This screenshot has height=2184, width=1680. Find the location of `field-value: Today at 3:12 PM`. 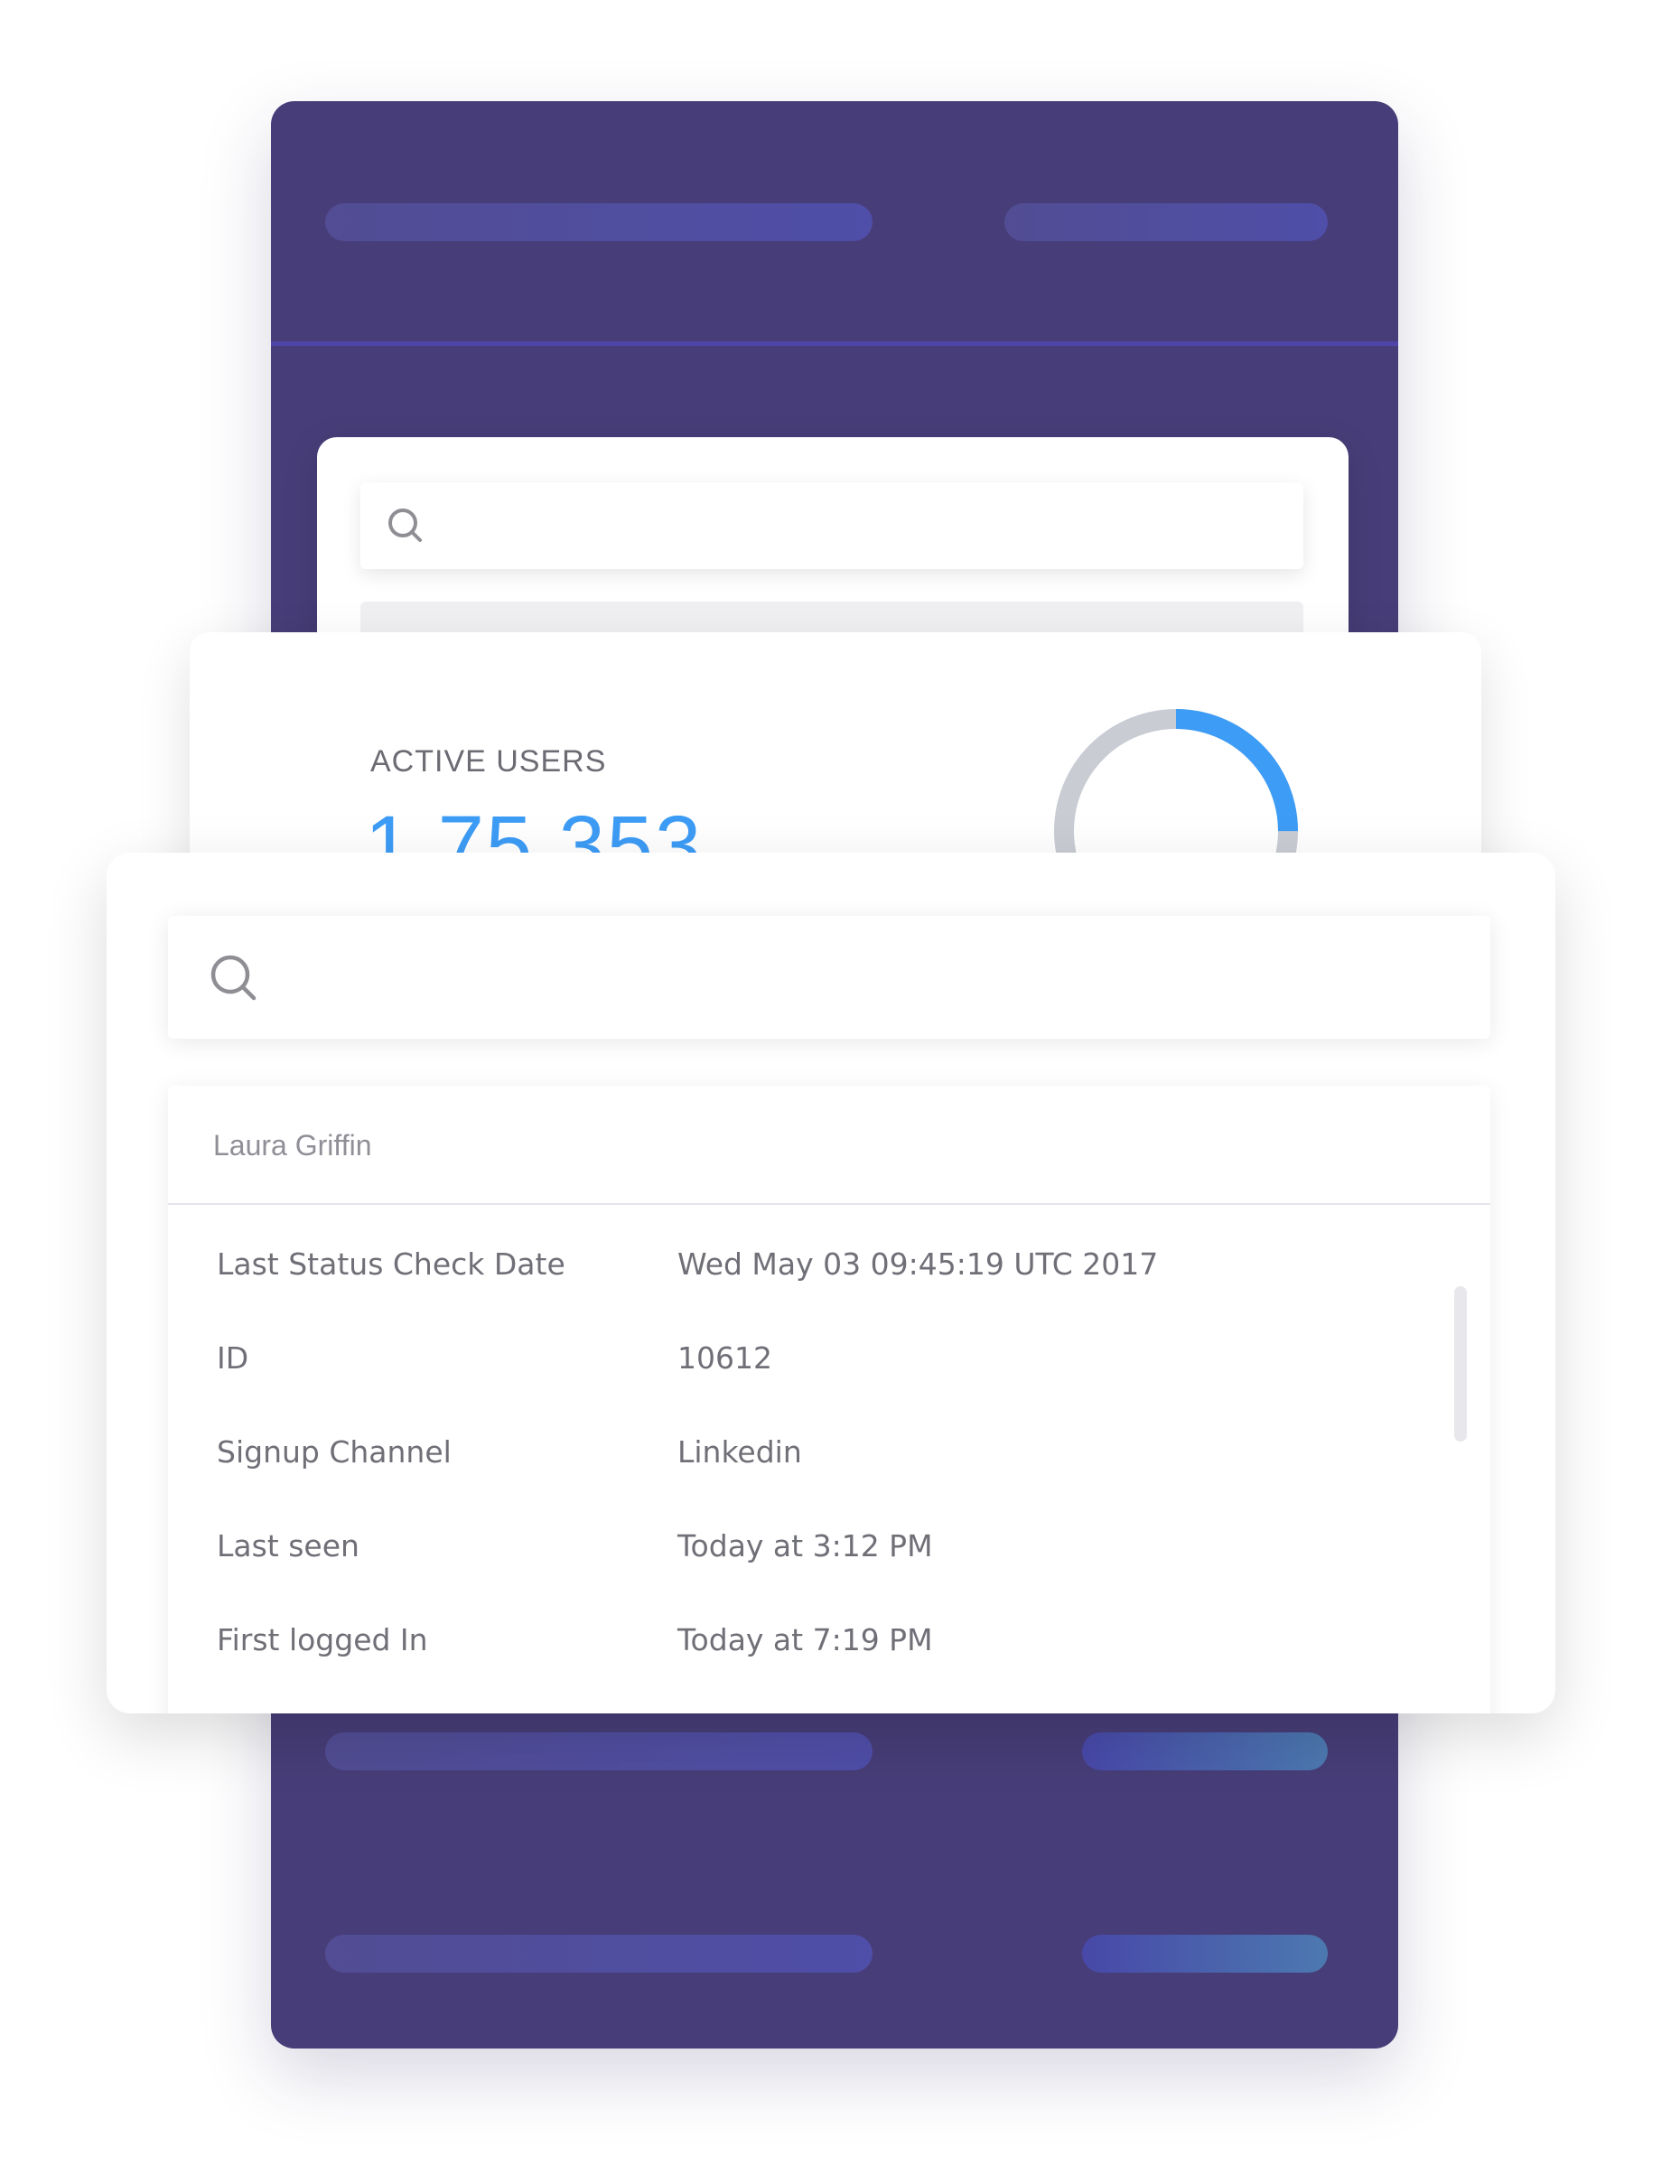

field-value: Today at 3:12 PM is located at coordinates (805, 1545).